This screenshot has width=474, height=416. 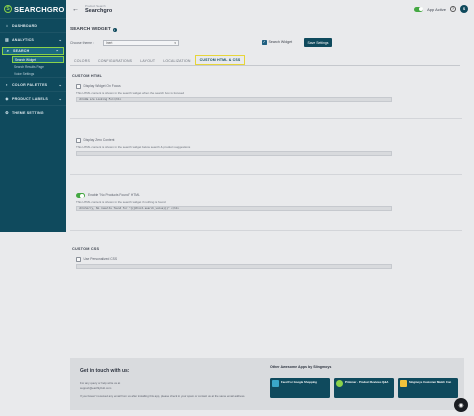 What do you see at coordinates (33, 66) in the screenshot?
I see `sidebar-subitem-search-results-page: Search Results Page` at bounding box center [33, 66].